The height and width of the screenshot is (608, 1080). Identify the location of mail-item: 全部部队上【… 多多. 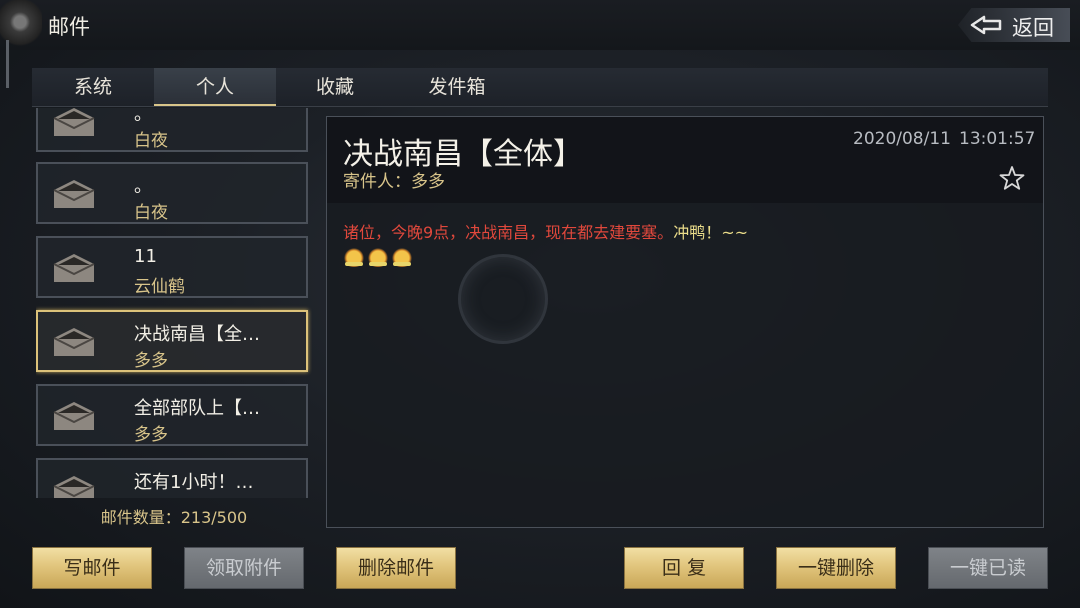
(172, 415).